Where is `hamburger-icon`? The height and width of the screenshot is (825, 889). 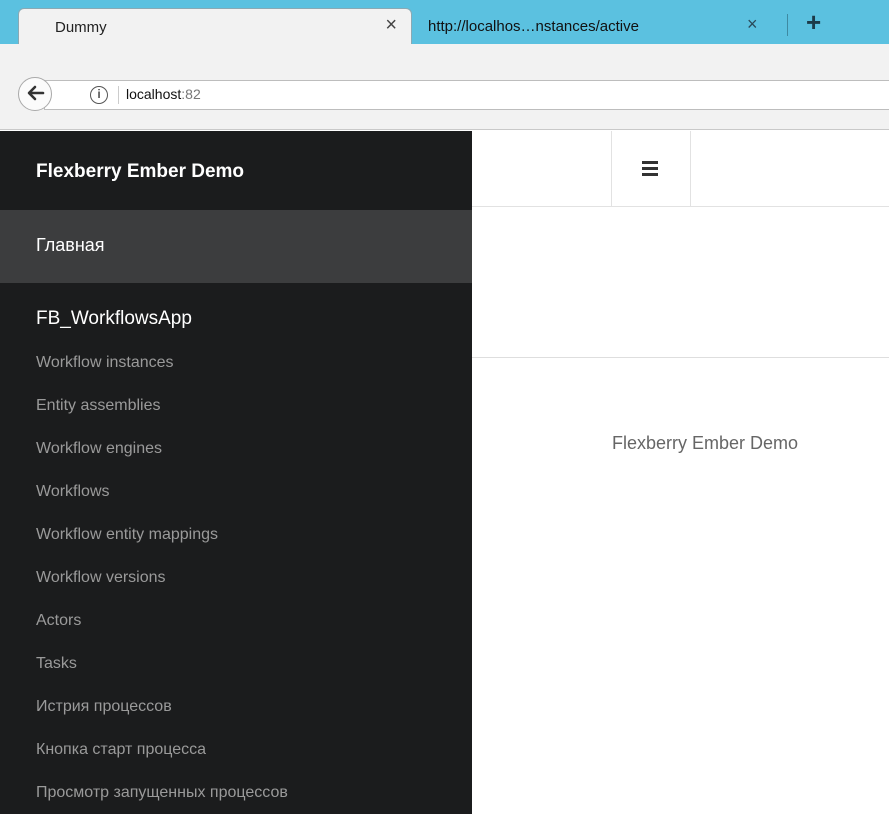 hamburger-icon is located at coordinates (650, 168).